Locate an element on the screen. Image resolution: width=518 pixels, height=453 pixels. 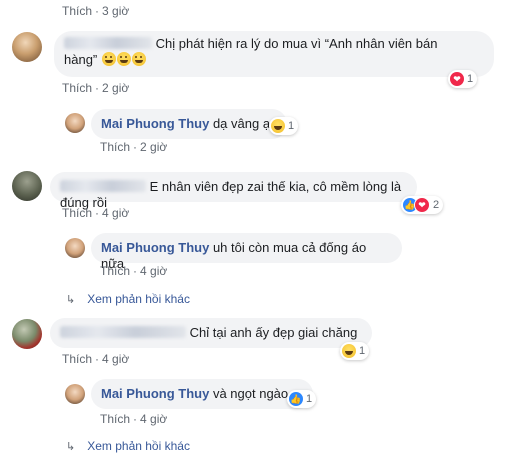
reply-bubble: Mai Phuong Thuy dạ vâng ạ is located at coordinates (189, 124).